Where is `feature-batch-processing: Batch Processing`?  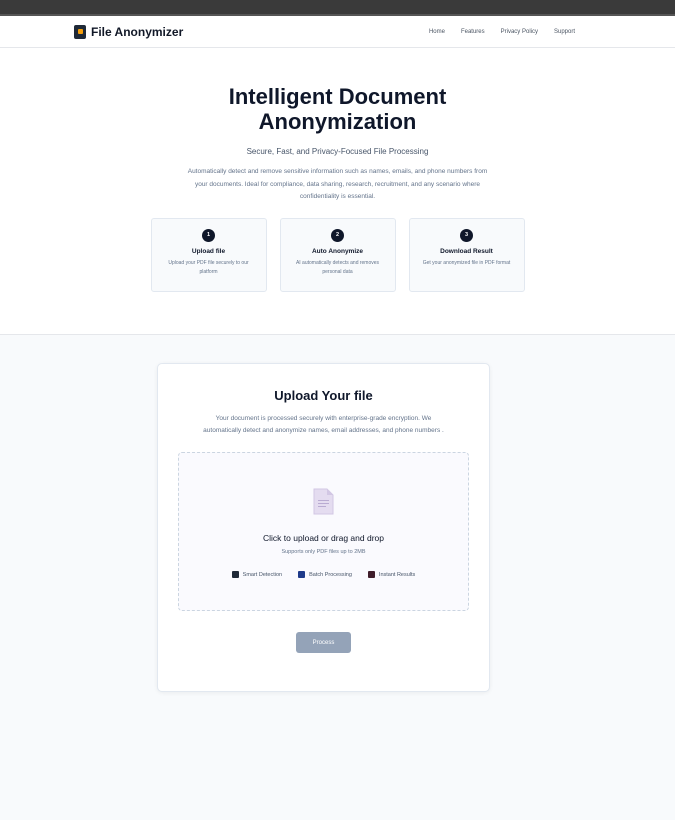 feature-batch-processing: Batch Processing is located at coordinates (325, 574).